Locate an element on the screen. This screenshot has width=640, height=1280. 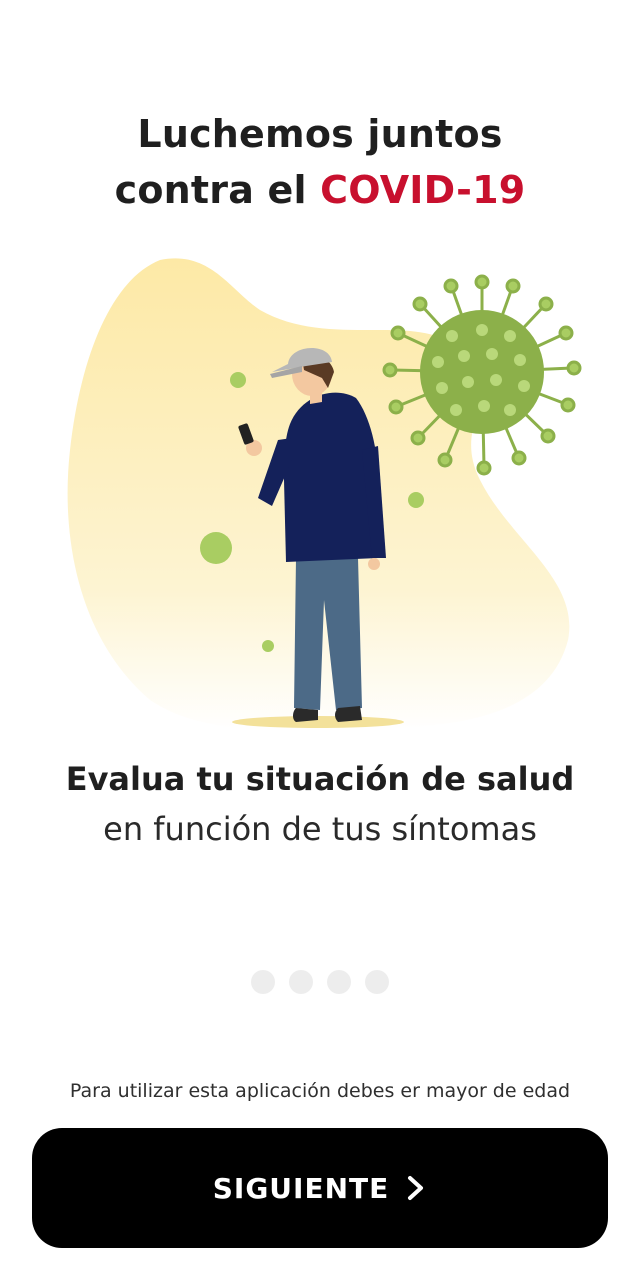
title-line-2-prefix: contra el is located at coordinates (210, 190).